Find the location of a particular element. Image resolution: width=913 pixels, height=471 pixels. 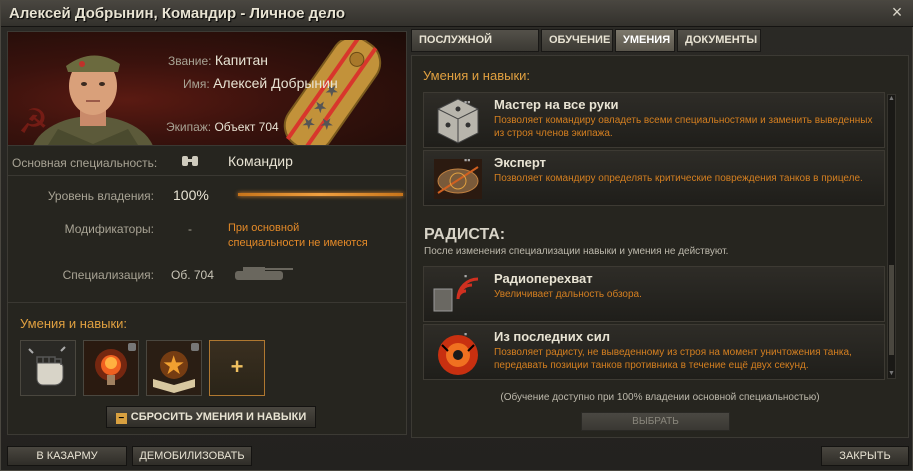

scroll-down-icon: ▼ is located at coordinates (891, 374).